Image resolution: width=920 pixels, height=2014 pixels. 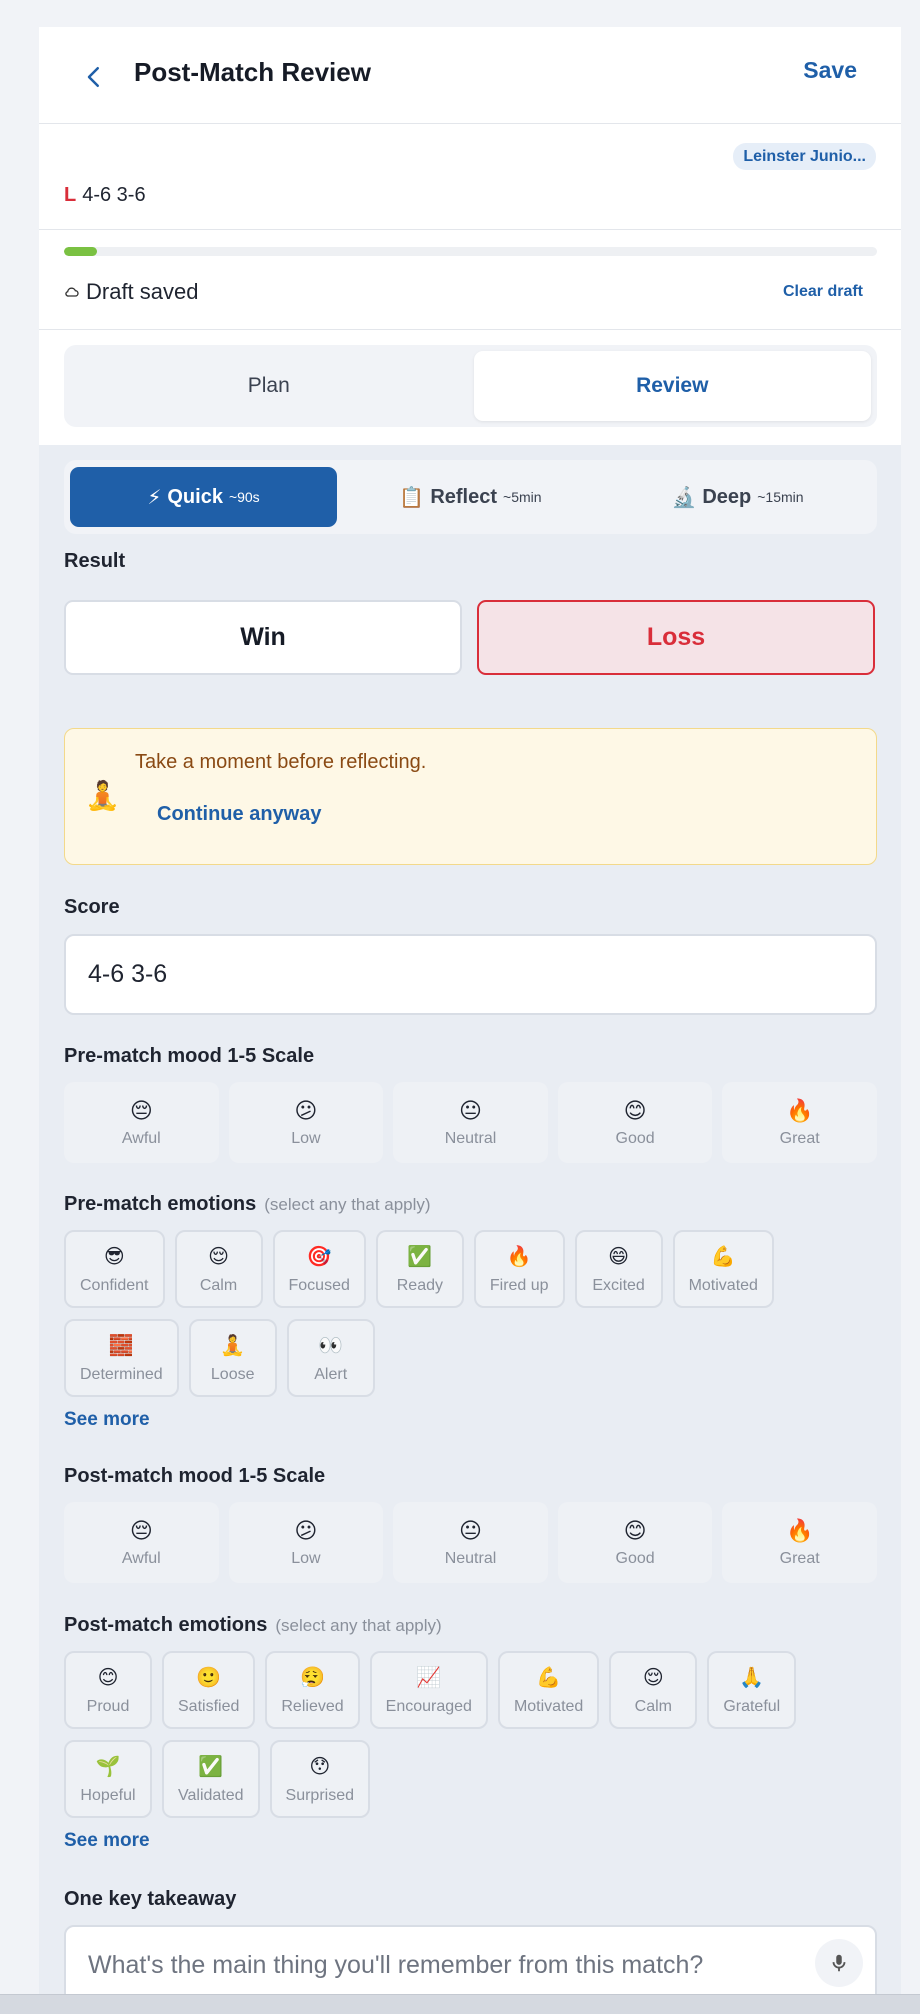 What do you see at coordinates (684, 497) in the screenshot?
I see `depth-deep-icon: 🔬` at bounding box center [684, 497].